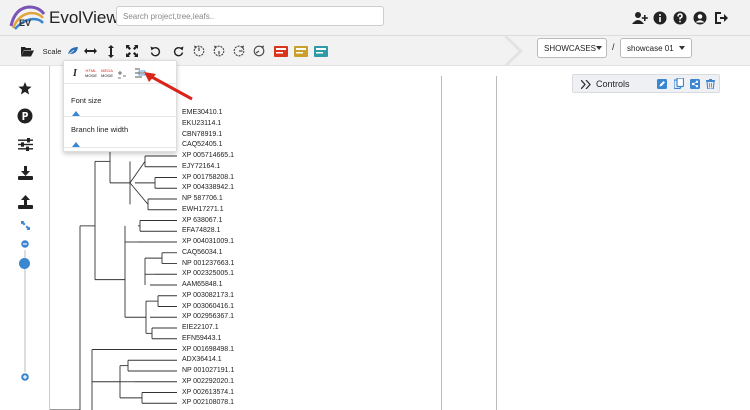  What do you see at coordinates (202, 145) in the screenshot?
I see `tree-leaf-label: CAQ52405.1` at bounding box center [202, 145].